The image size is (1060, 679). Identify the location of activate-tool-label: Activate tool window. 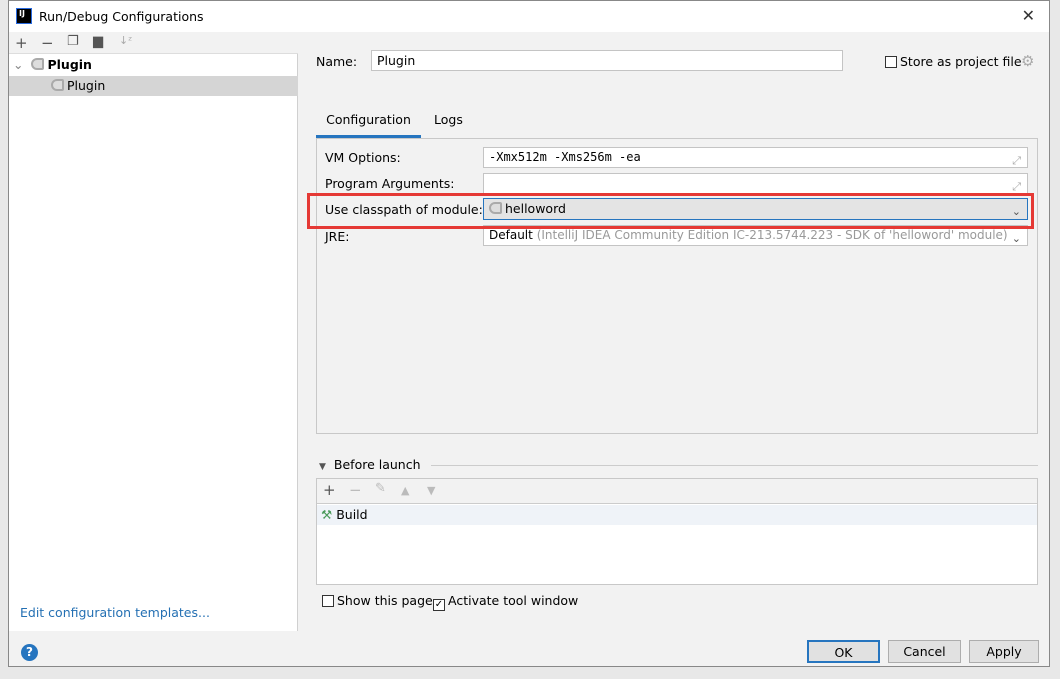
(513, 600).